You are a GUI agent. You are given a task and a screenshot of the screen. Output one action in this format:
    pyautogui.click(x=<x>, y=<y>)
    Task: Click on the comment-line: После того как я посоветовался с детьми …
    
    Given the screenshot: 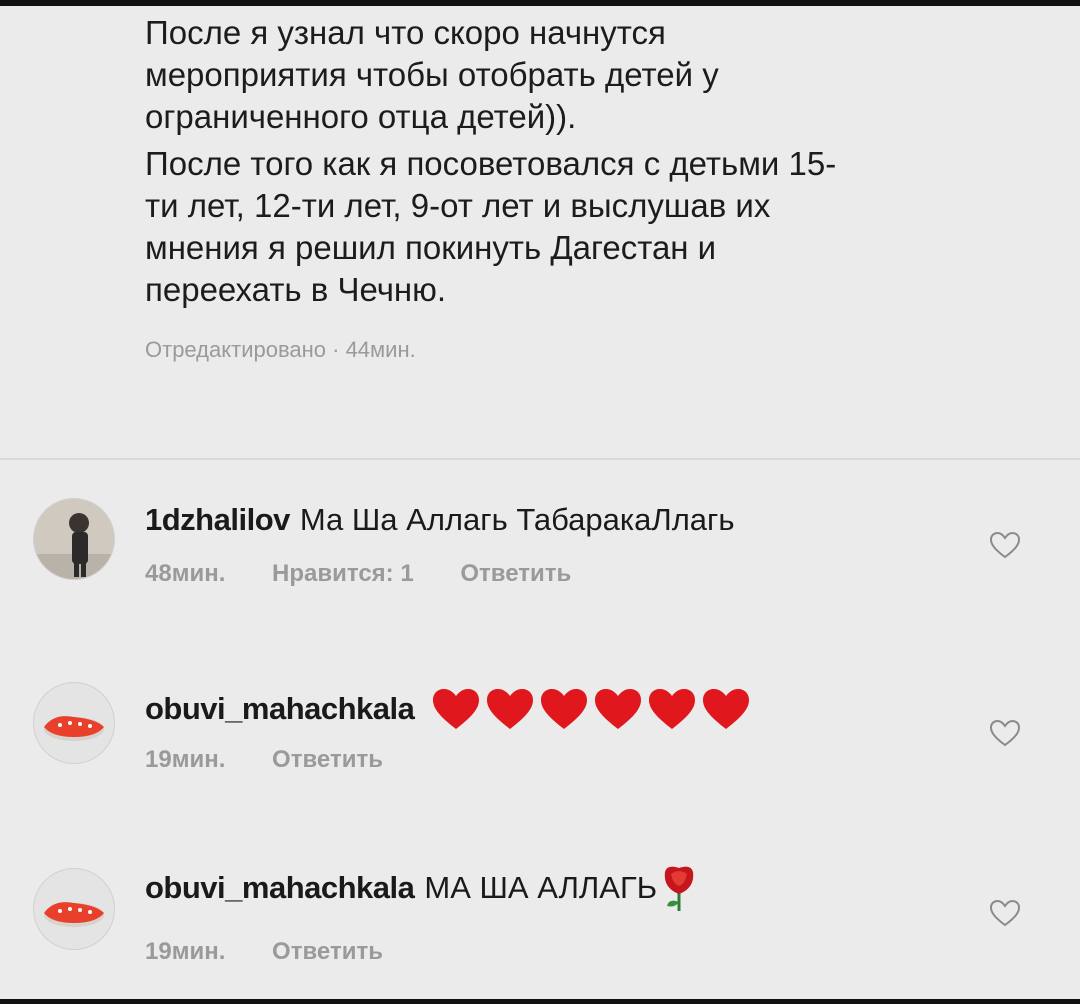 What is the action you would take?
    pyautogui.click(x=491, y=163)
    